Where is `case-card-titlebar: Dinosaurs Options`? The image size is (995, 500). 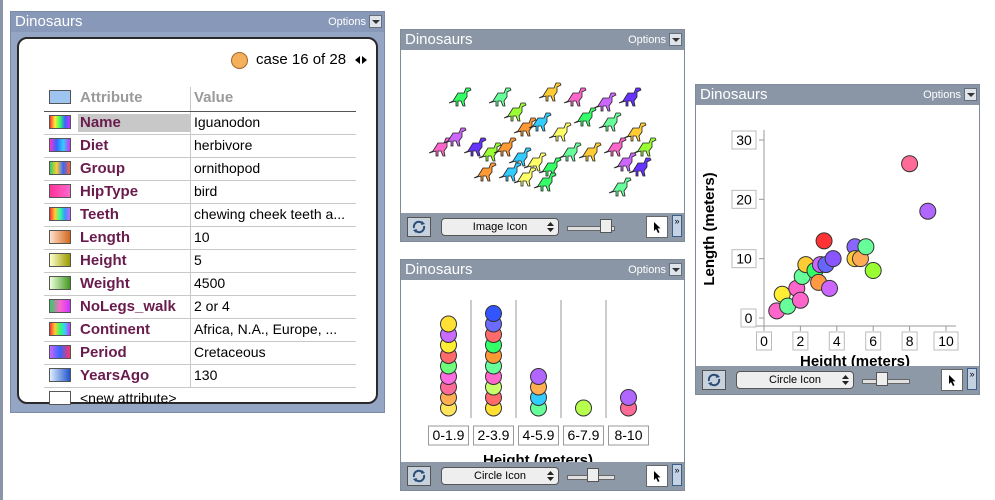 case-card-titlebar: Dinosaurs Options is located at coordinates (197, 22).